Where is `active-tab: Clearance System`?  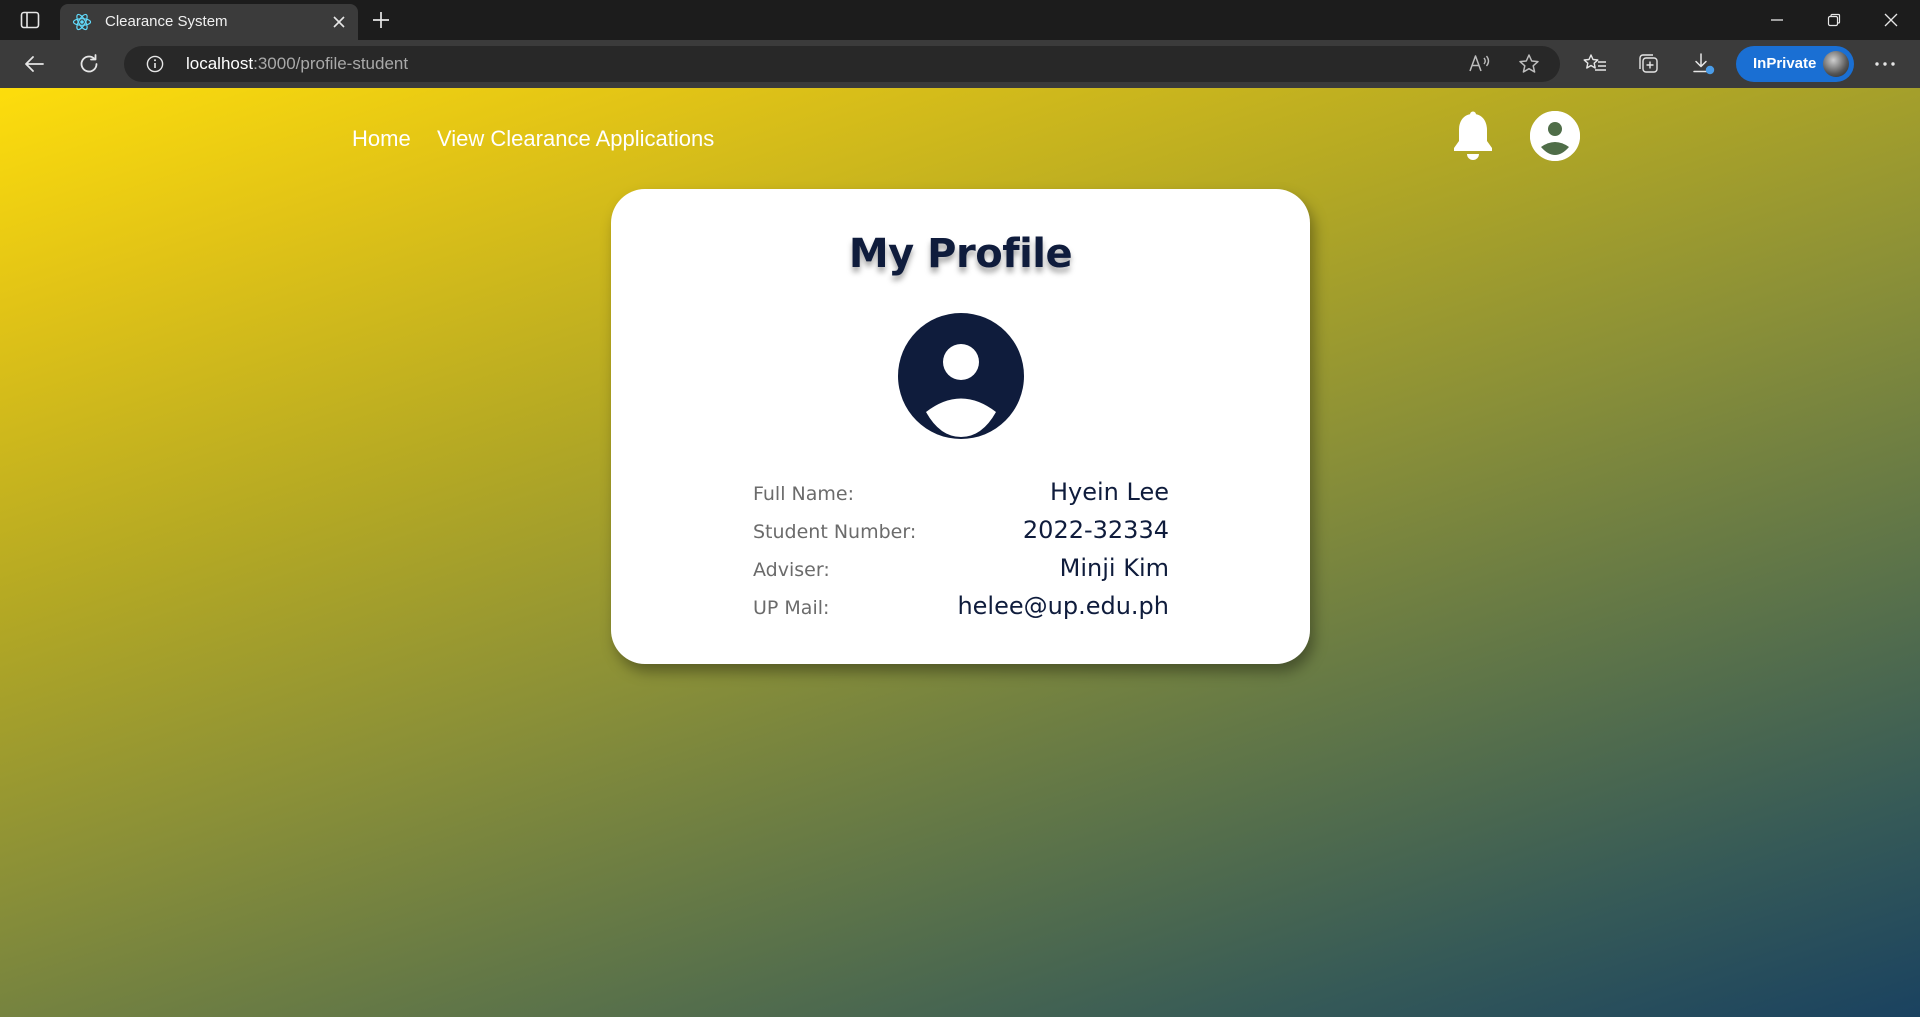
active-tab: Clearance System is located at coordinates (209, 22).